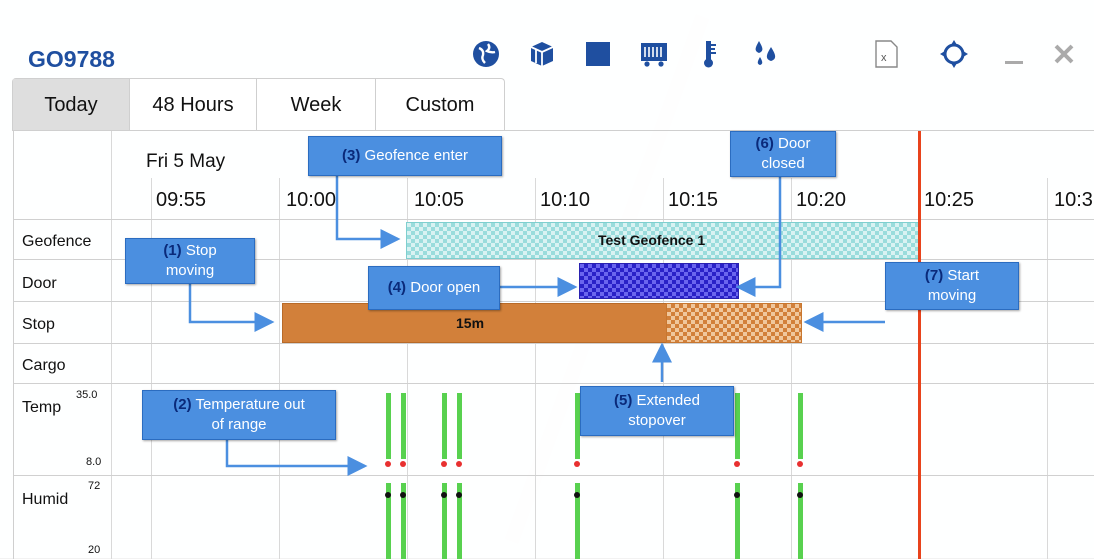 The height and width of the screenshot is (559, 1094). I want to click on minimize-icon, so click(1014, 54).